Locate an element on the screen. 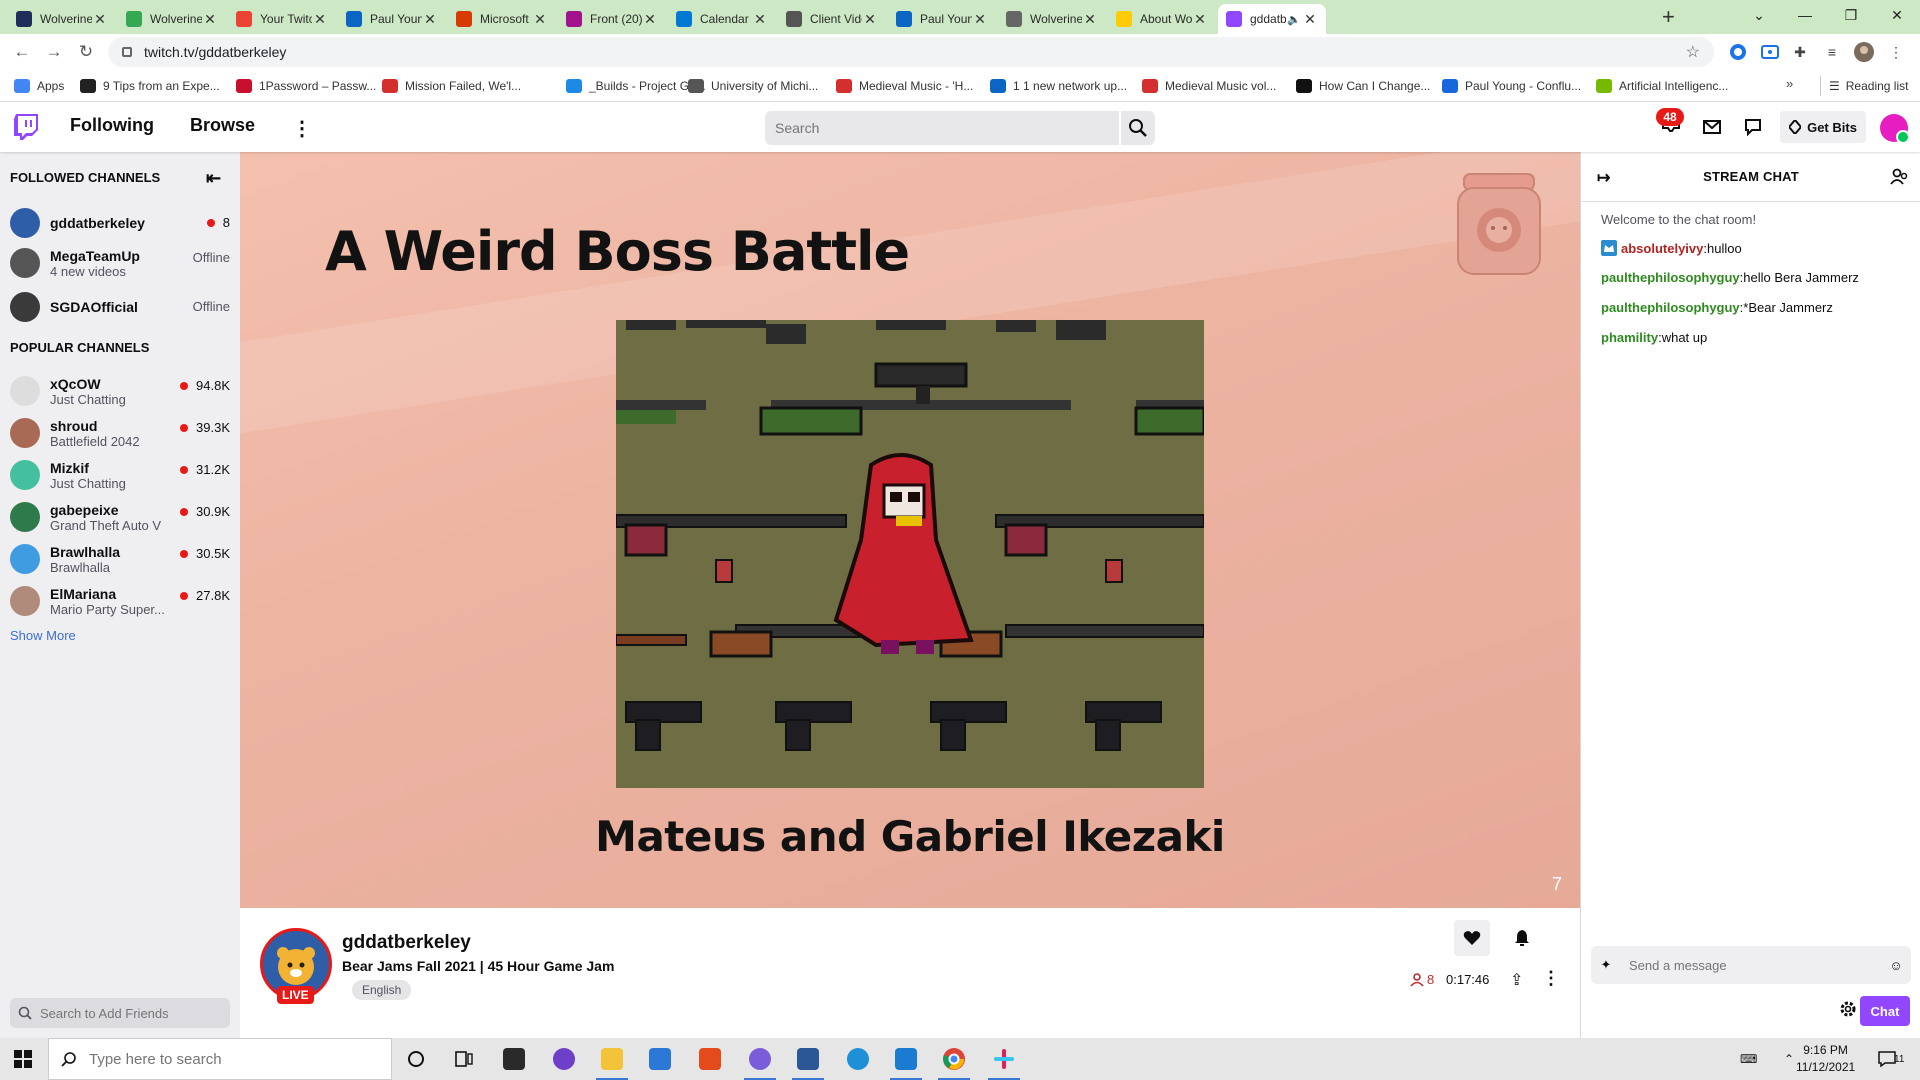  reload-icon: ↻ is located at coordinates (86, 52).